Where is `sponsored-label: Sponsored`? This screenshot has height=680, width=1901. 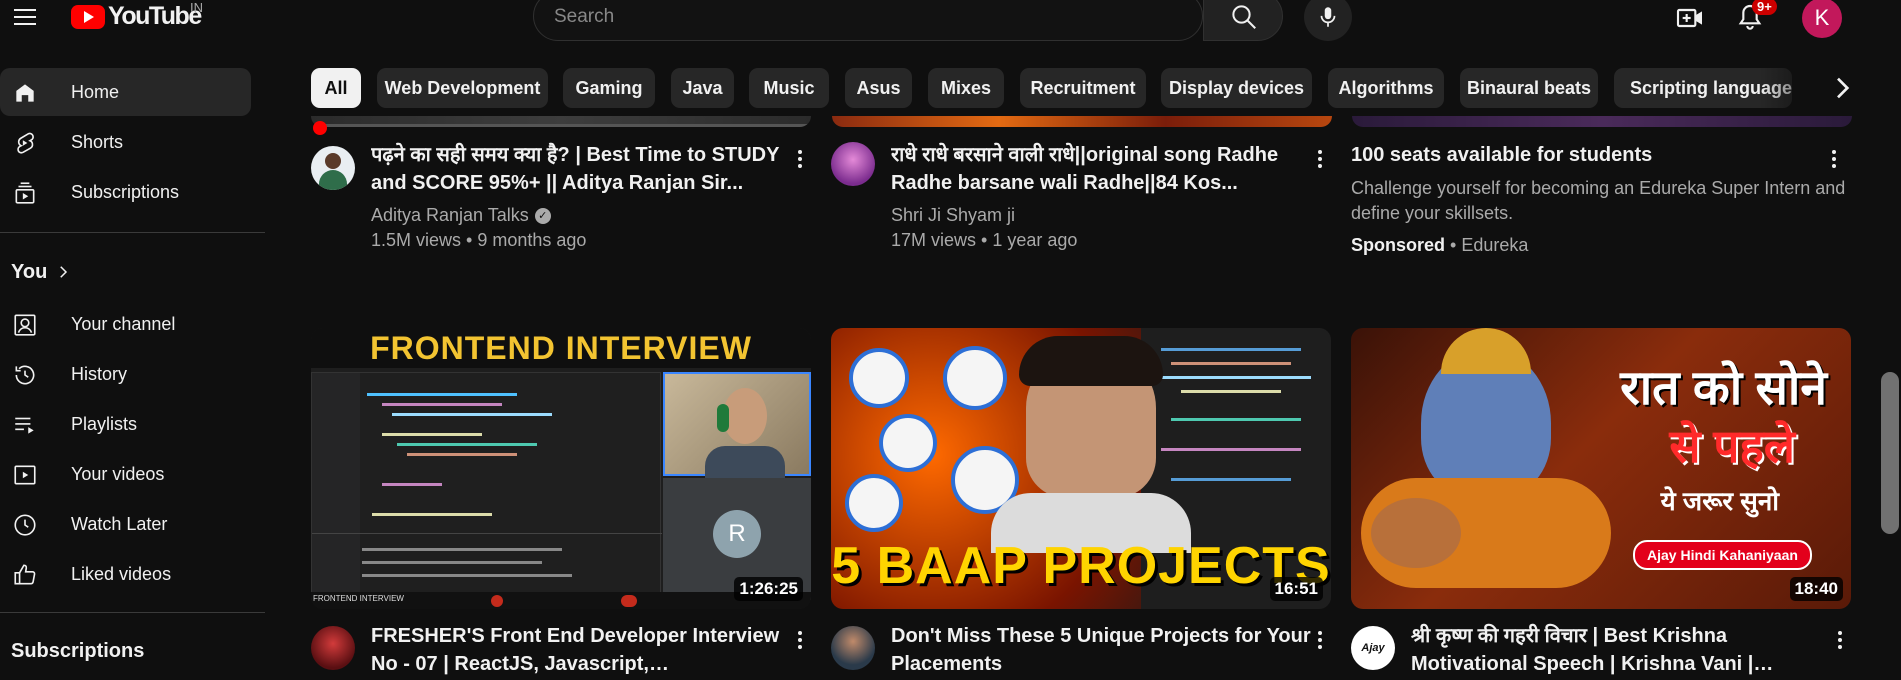 sponsored-label: Sponsored is located at coordinates (1398, 245).